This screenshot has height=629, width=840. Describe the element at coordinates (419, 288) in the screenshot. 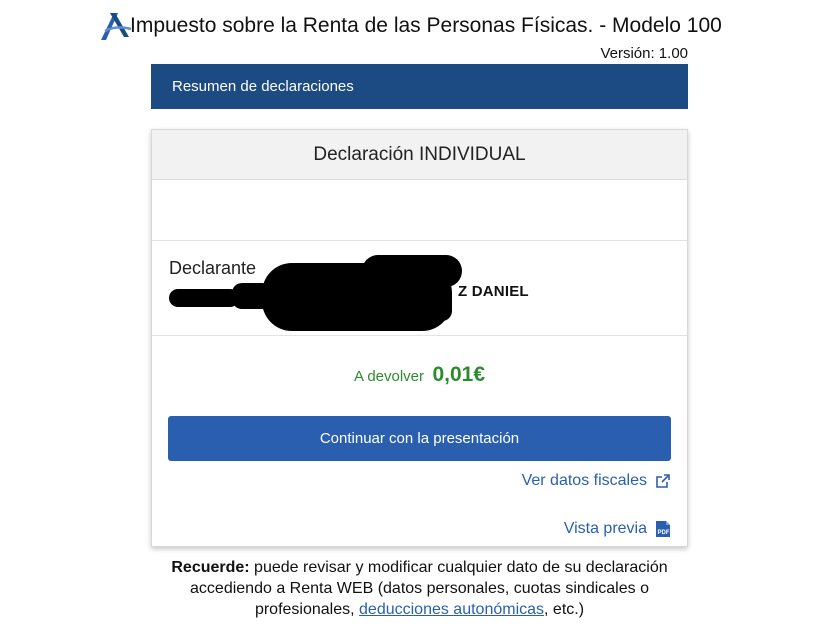

I see `declarant-section: Declarante Z DANIEL` at that location.